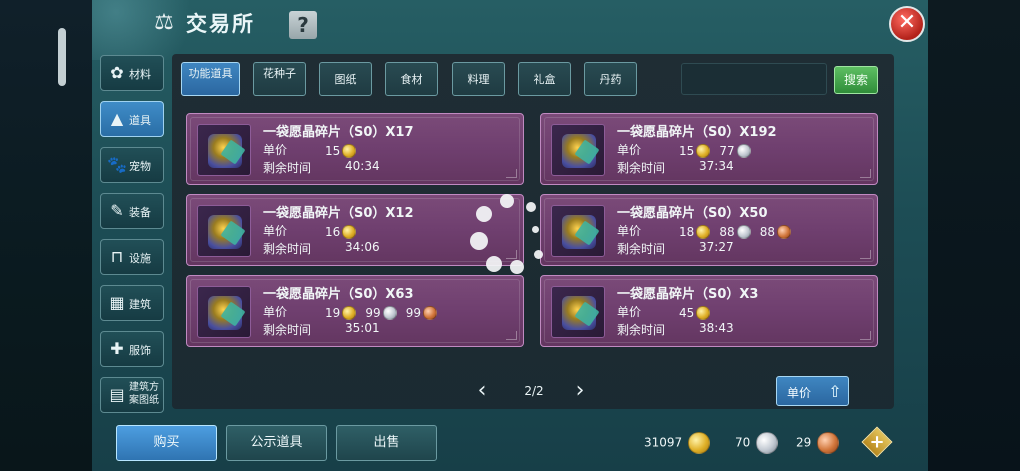 The height and width of the screenshot is (471, 1020). I want to click on listing-card: 一袋愿晶碎片（S0）X50 单价 18 88 88 剩余时间 37:27, so click(709, 230).